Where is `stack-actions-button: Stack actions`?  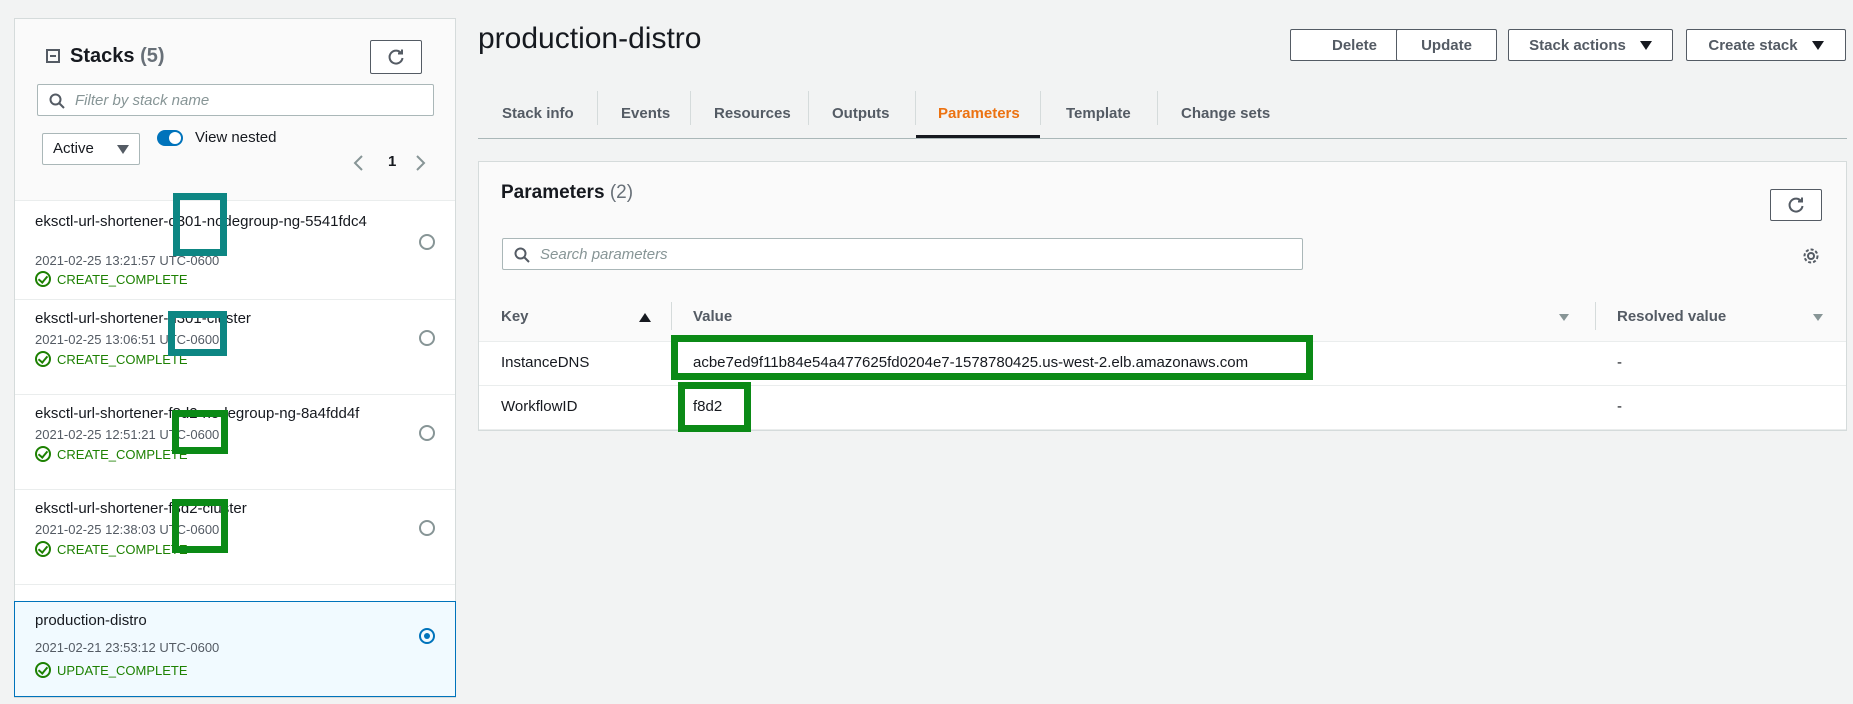 stack-actions-button: Stack actions is located at coordinates (1590, 45).